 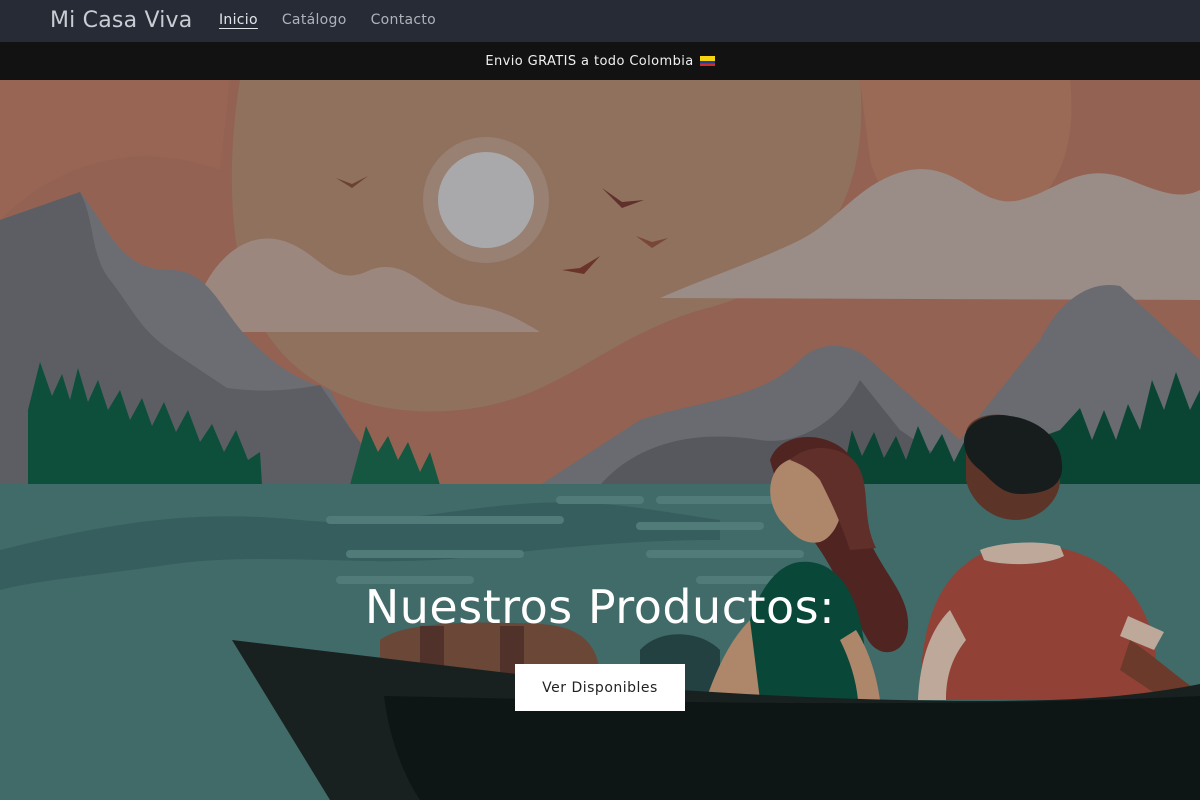 I want to click on site-header: Mi Casa Viva Inicio Catálogo Contacto, so click(x=600, y=21).